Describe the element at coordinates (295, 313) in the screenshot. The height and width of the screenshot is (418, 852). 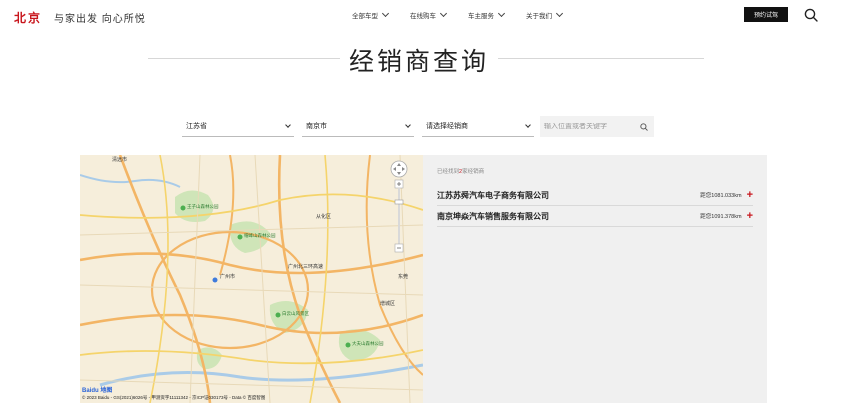
I see `map-park: 白云山风景区` at that location.